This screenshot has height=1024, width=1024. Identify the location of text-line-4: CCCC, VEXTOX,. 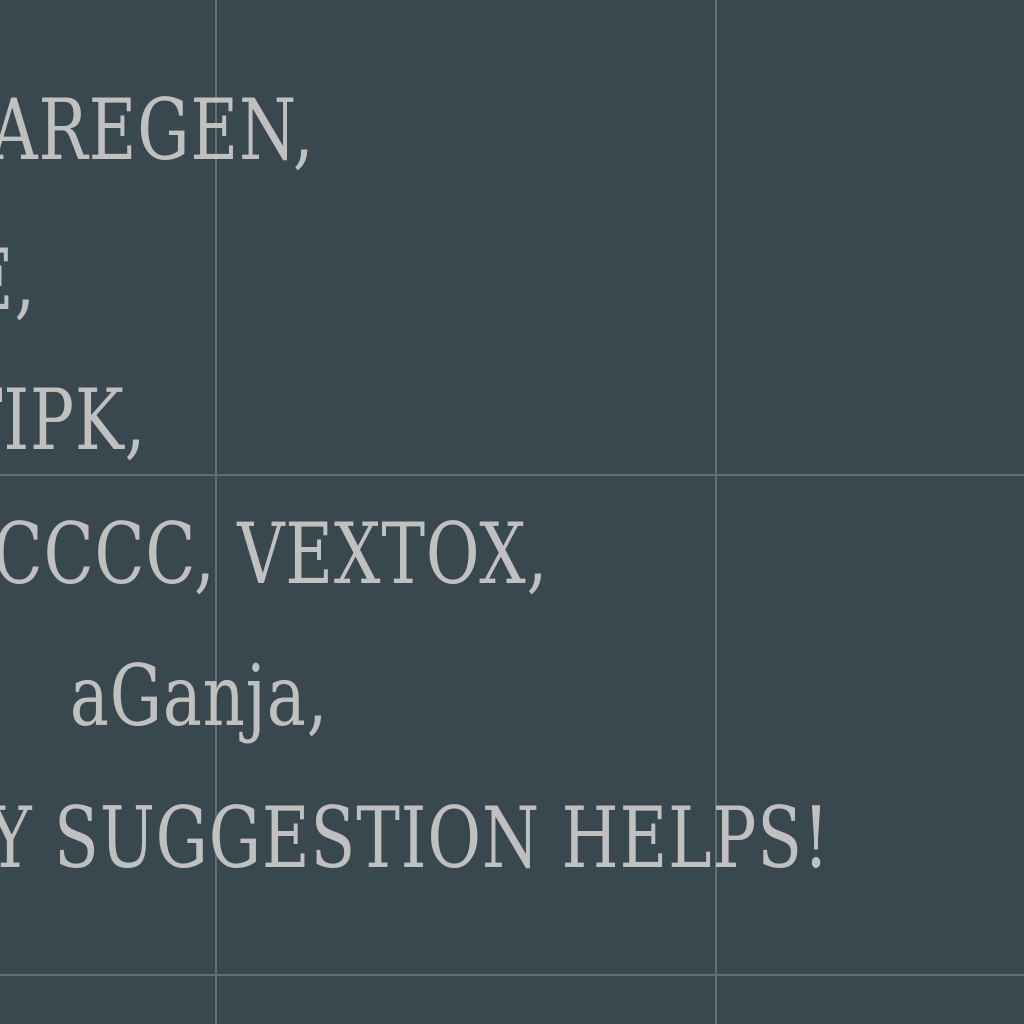
(274, 554).